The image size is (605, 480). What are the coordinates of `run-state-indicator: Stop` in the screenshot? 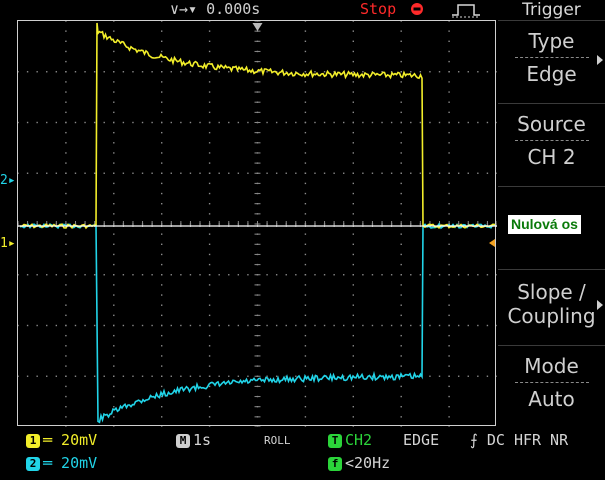 It's located at (378, 9).